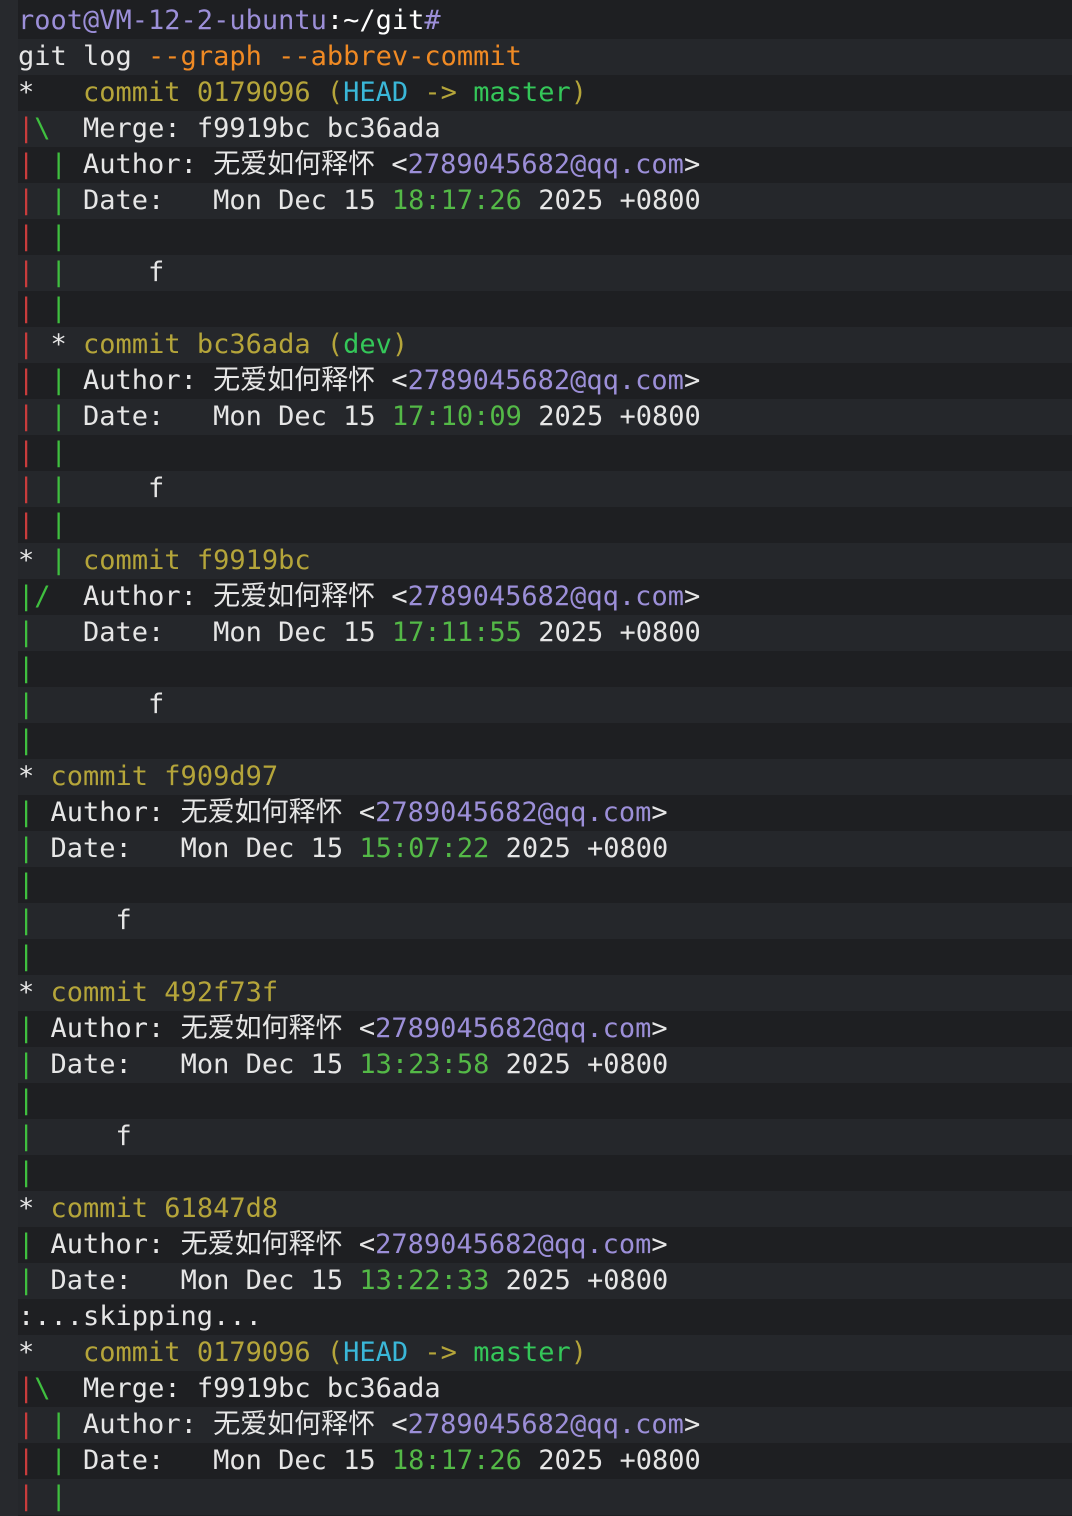 This screenshot has height=1516, width=1072. What do you see at coordinates (545, 1389) in the screenshot?
I see `terminal-line: |\ Merge: f9919bc bc36ada` at bounding box center [545, 1389].